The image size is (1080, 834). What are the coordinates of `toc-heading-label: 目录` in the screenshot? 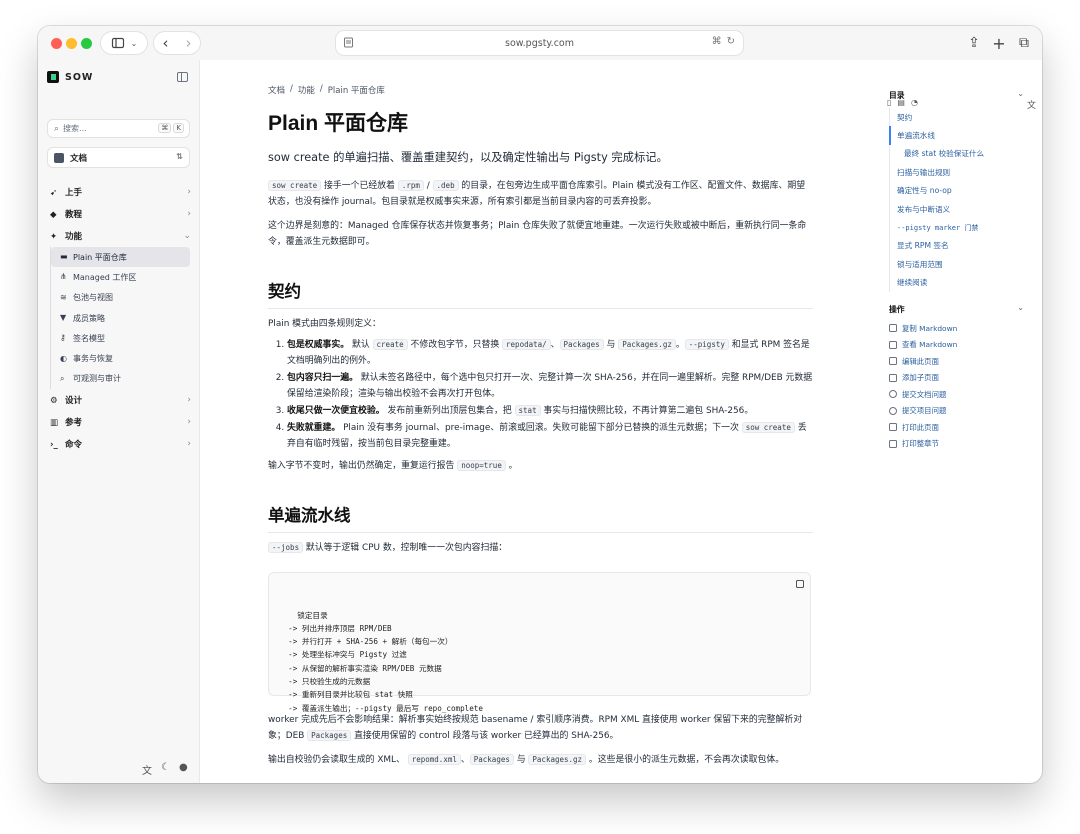 It's located at (897, 95).